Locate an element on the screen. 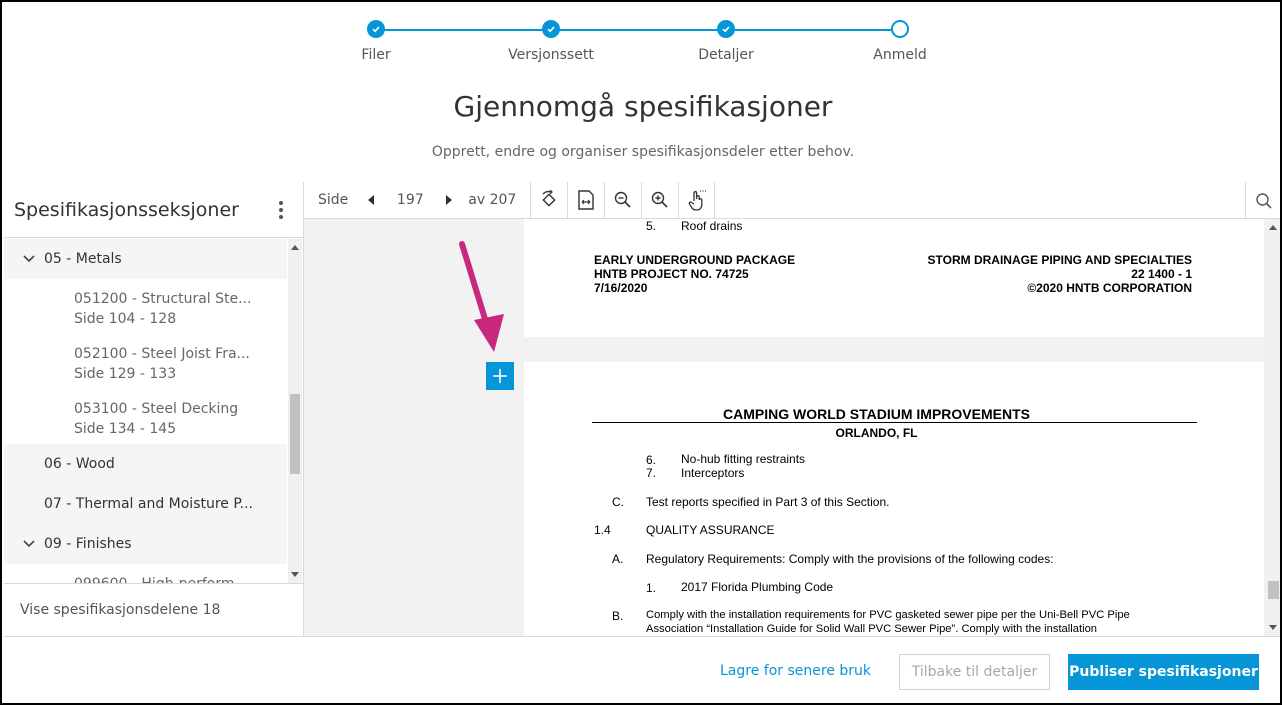 The image size is (1282, 705). search-icon is located at coordinates (1262, 200).